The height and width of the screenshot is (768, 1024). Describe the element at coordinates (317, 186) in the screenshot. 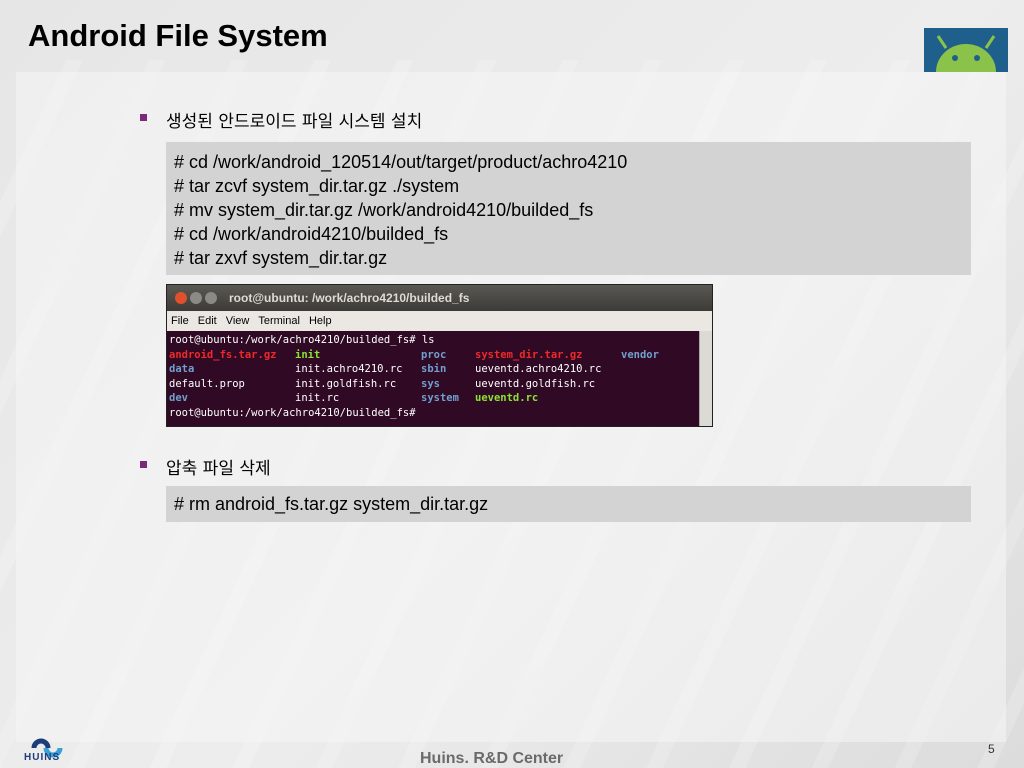

I see `code-line: # tar zcvf system_dir.tar.gz ./system` at that location.